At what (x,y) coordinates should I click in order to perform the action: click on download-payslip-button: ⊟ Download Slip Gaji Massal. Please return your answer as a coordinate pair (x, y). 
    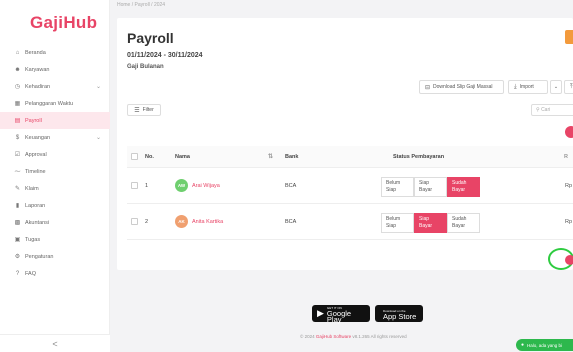
    Looking at the image, I should click on (461, 87).